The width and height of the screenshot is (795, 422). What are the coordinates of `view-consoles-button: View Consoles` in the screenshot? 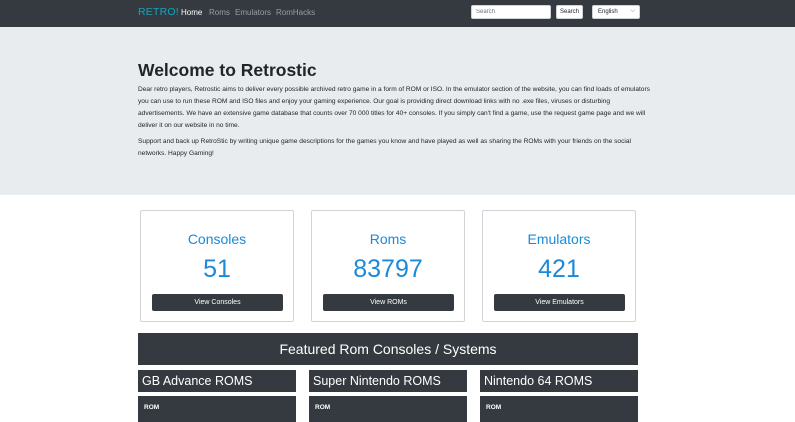 It's located at (217, 302).